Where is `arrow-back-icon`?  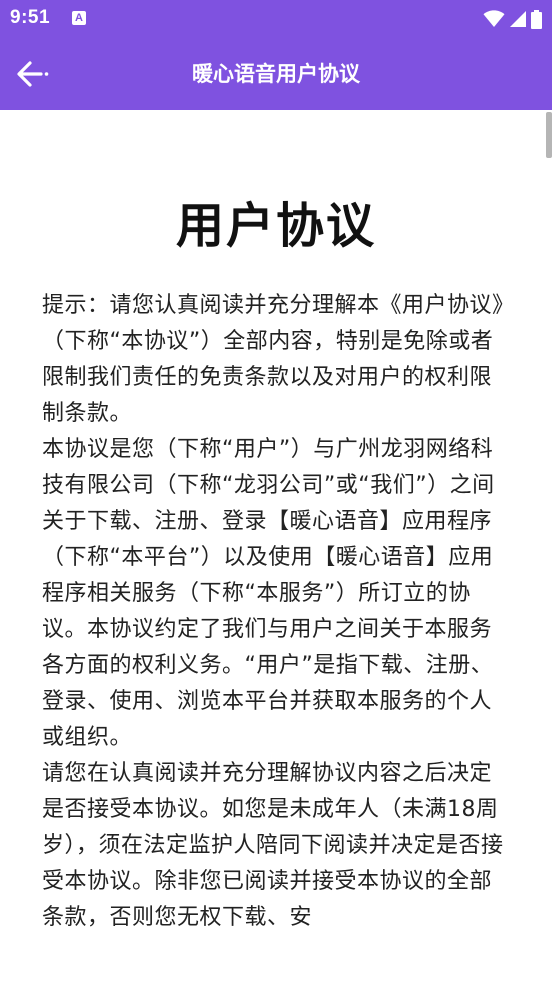
arrow-back-icon is located at coordinates (33, 74).